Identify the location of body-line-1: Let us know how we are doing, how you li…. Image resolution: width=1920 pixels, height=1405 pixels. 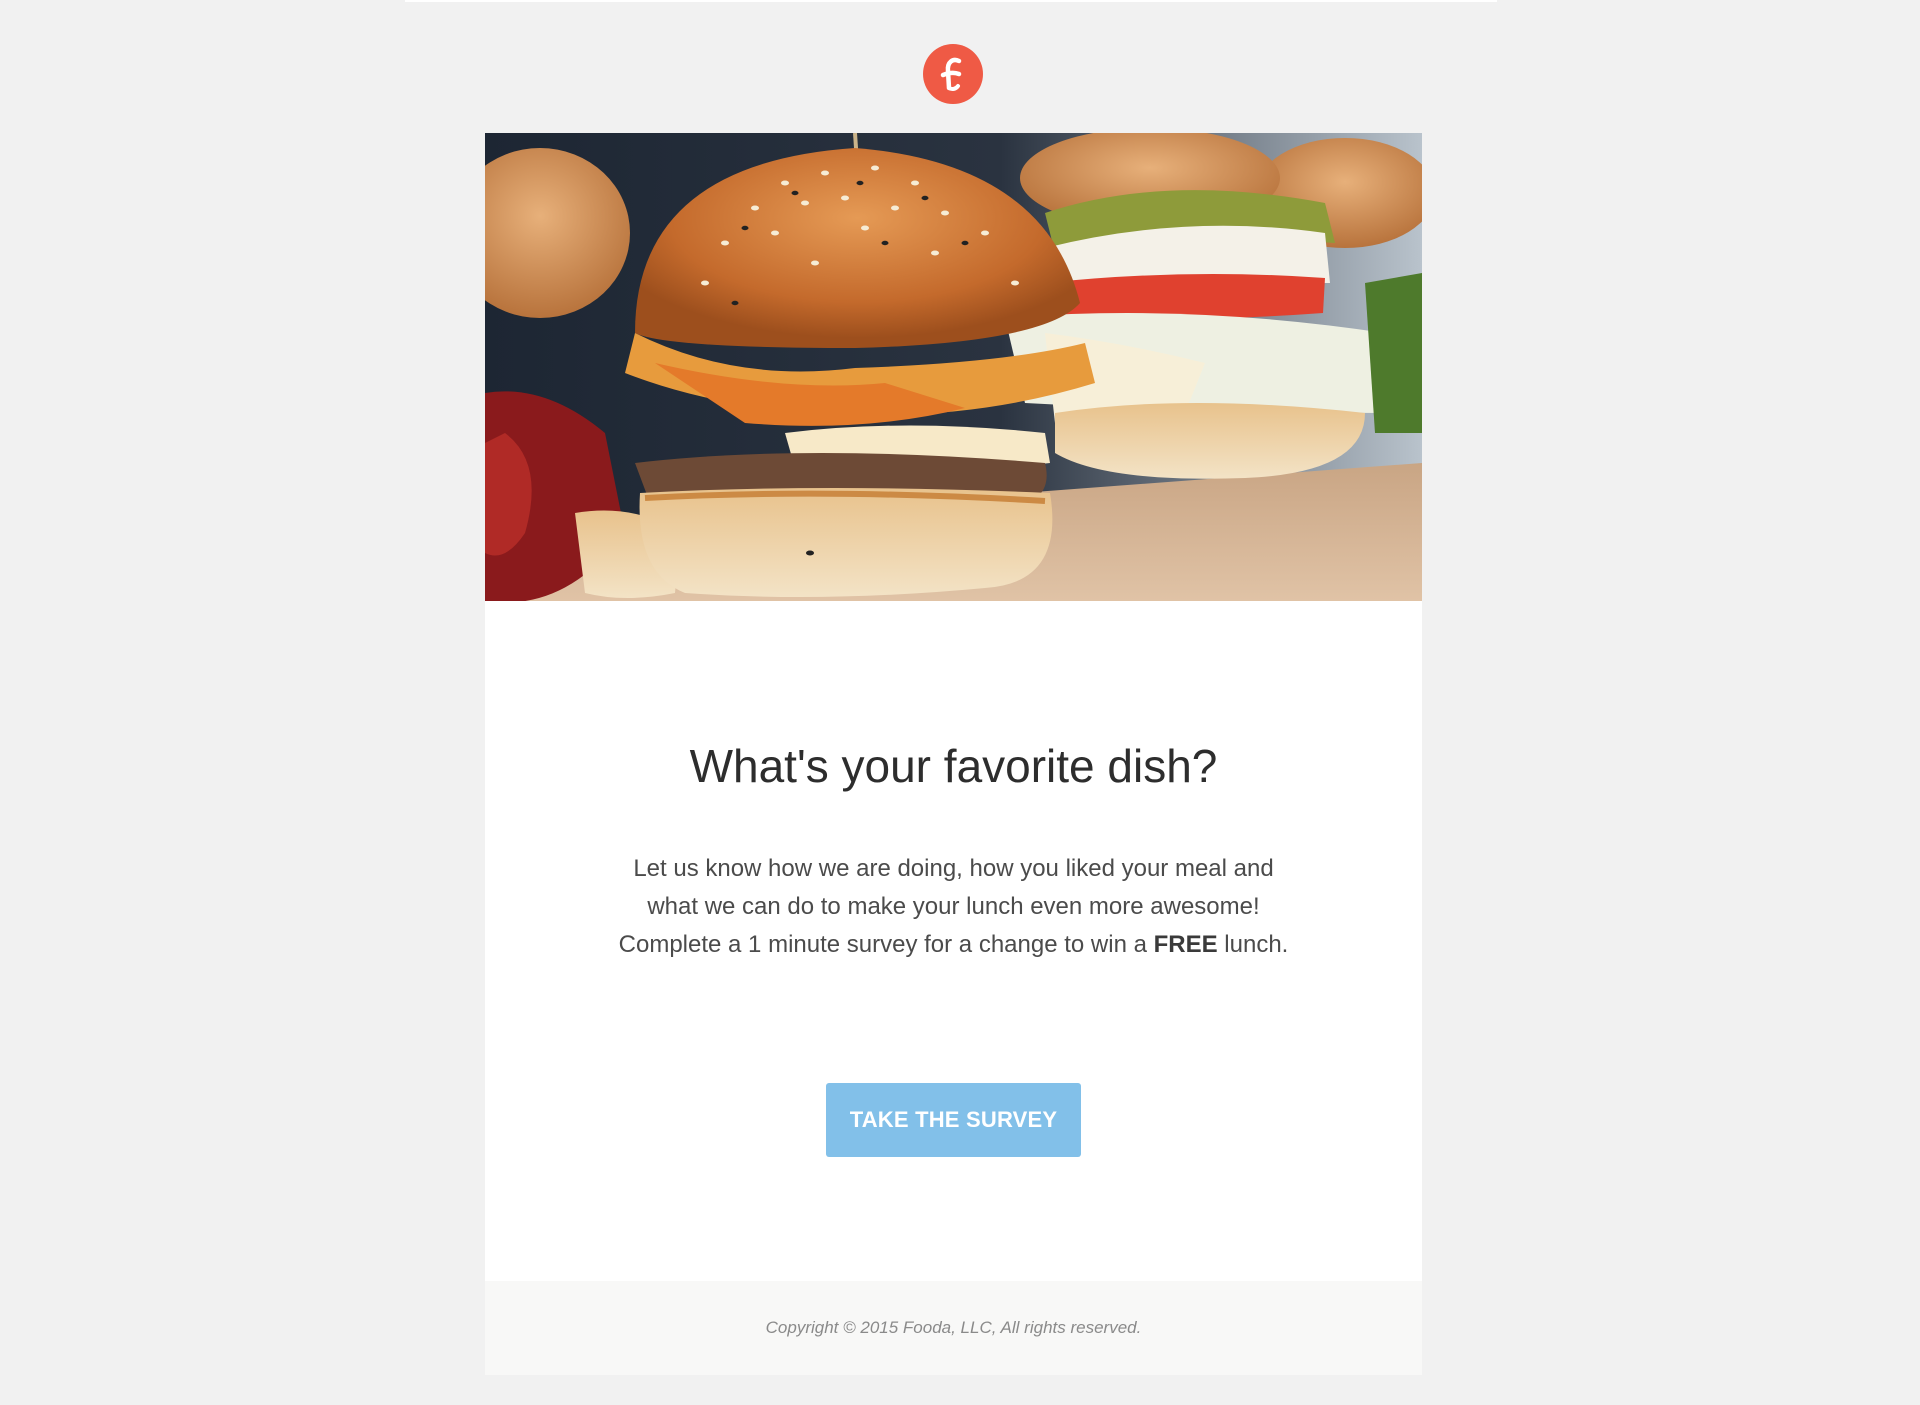
(953, 868).